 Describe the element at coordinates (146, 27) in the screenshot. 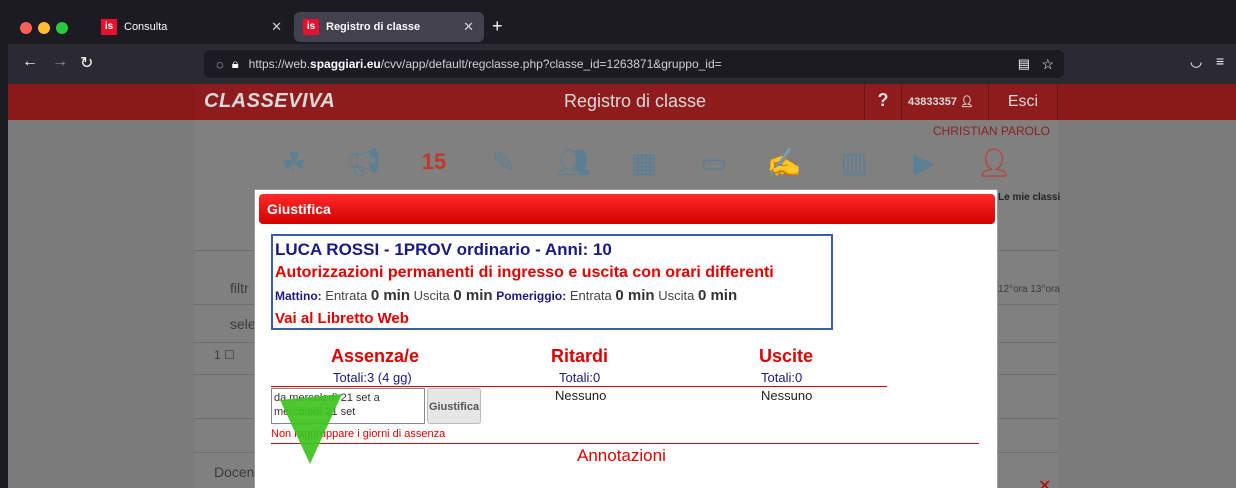

I see `tab-label: Consulta` at that location.